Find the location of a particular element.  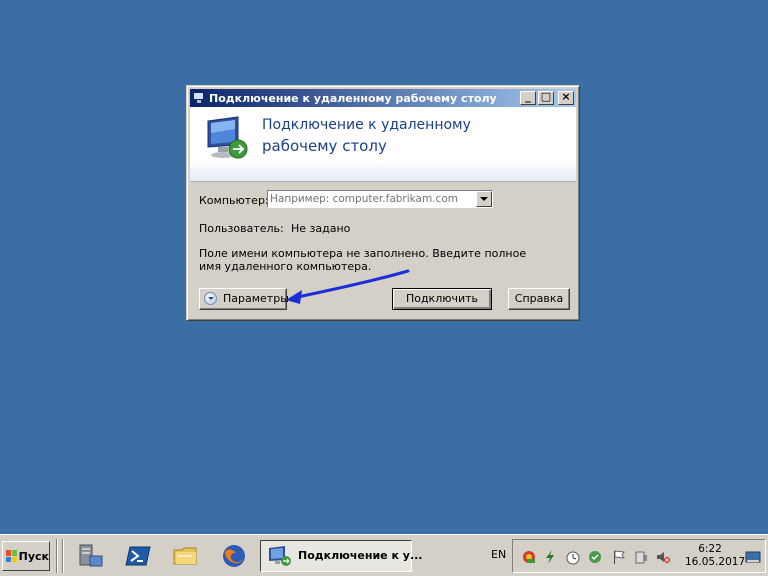

clock-icon is located at coordinates (573, 557).